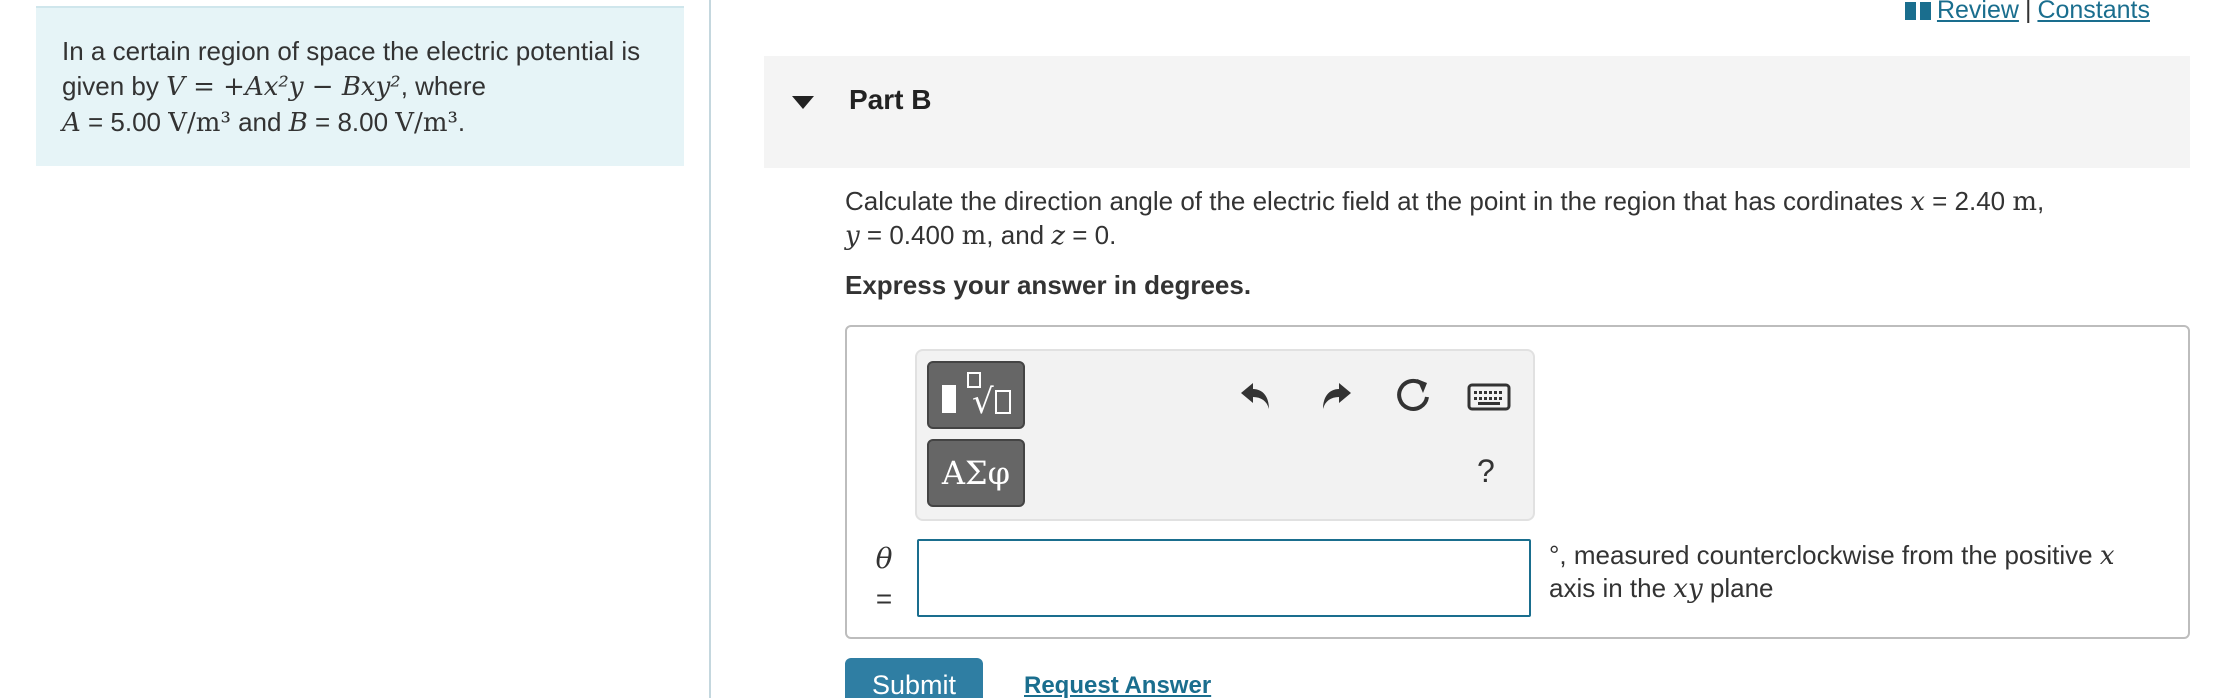  I want to click on unit-x-symbol: x, so click(2107, 556).